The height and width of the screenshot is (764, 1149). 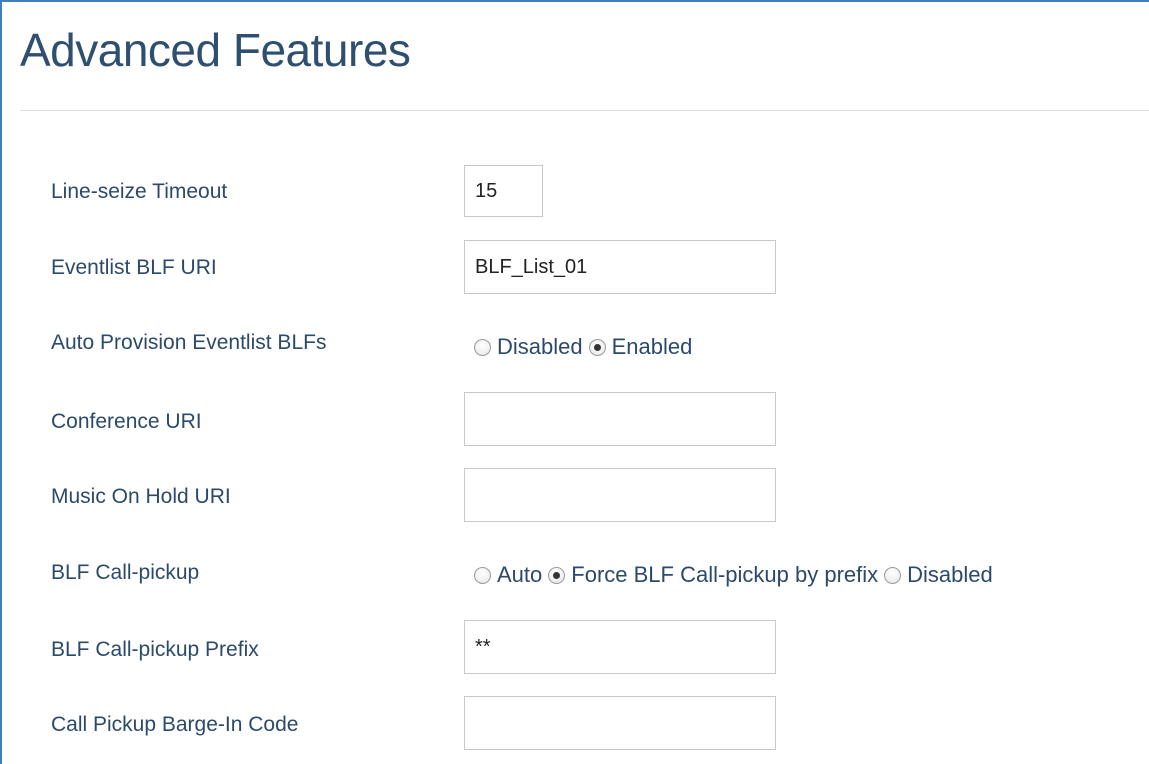 I want to click on auto-provision-disabled-option: Disabled, so click(x=528, y=347).